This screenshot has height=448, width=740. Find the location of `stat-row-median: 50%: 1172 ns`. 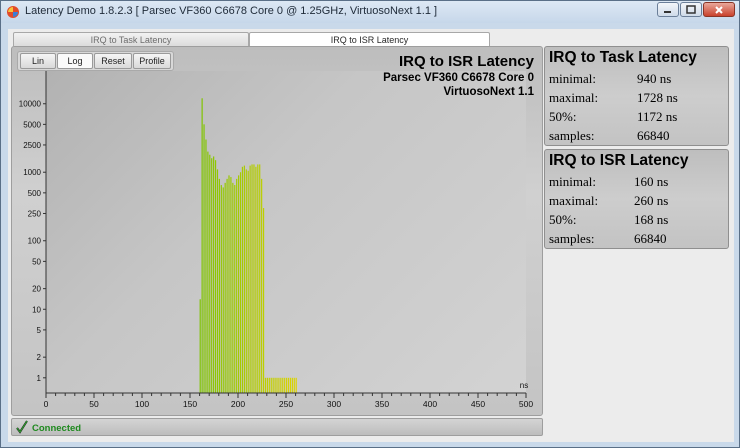

stat-row-median: 50%: 1172 ns is located at coordinates (636, 116).